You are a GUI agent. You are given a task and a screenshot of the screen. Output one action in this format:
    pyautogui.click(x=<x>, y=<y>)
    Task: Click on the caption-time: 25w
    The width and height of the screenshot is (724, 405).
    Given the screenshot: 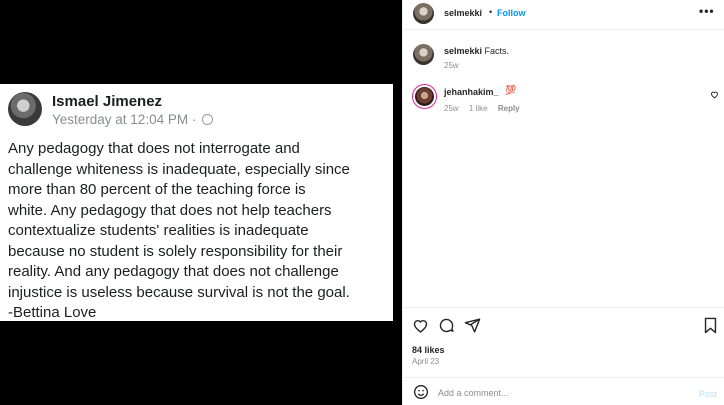 What is the action you would take?
    pyautogui.click(x=451, y=65)
    